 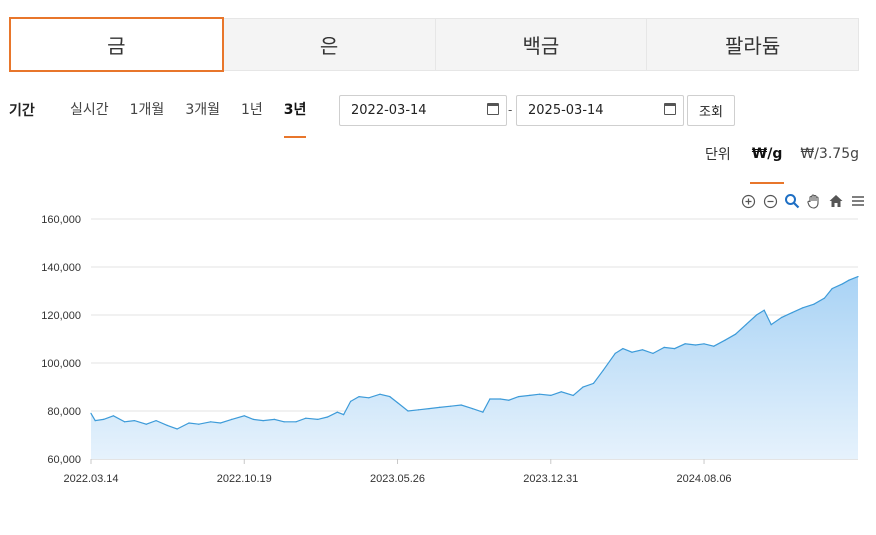 What do you see at coordinates (244, 479) in the screenshot?
I see `x-tick-label: 2022.10.19` at bounding box center [244, 479].